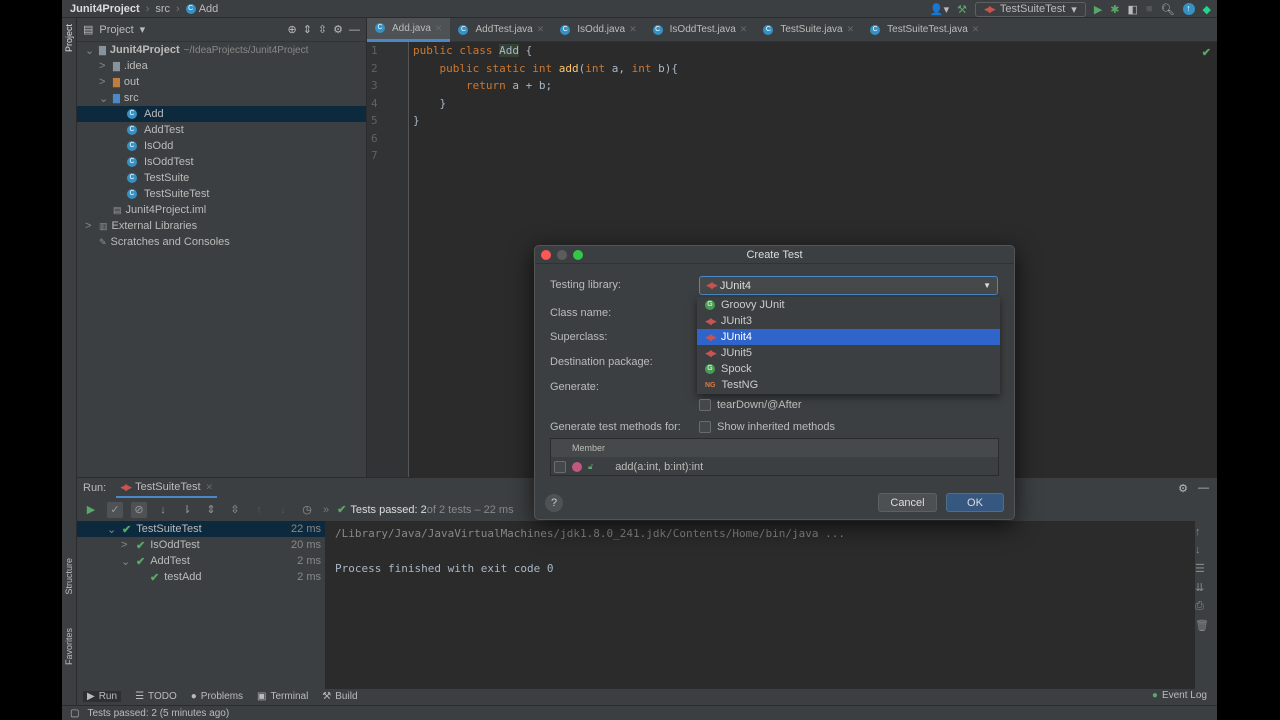 This screenshot has height=720, width=1280. I want to click on minimize-window-button, so click(562, 255).